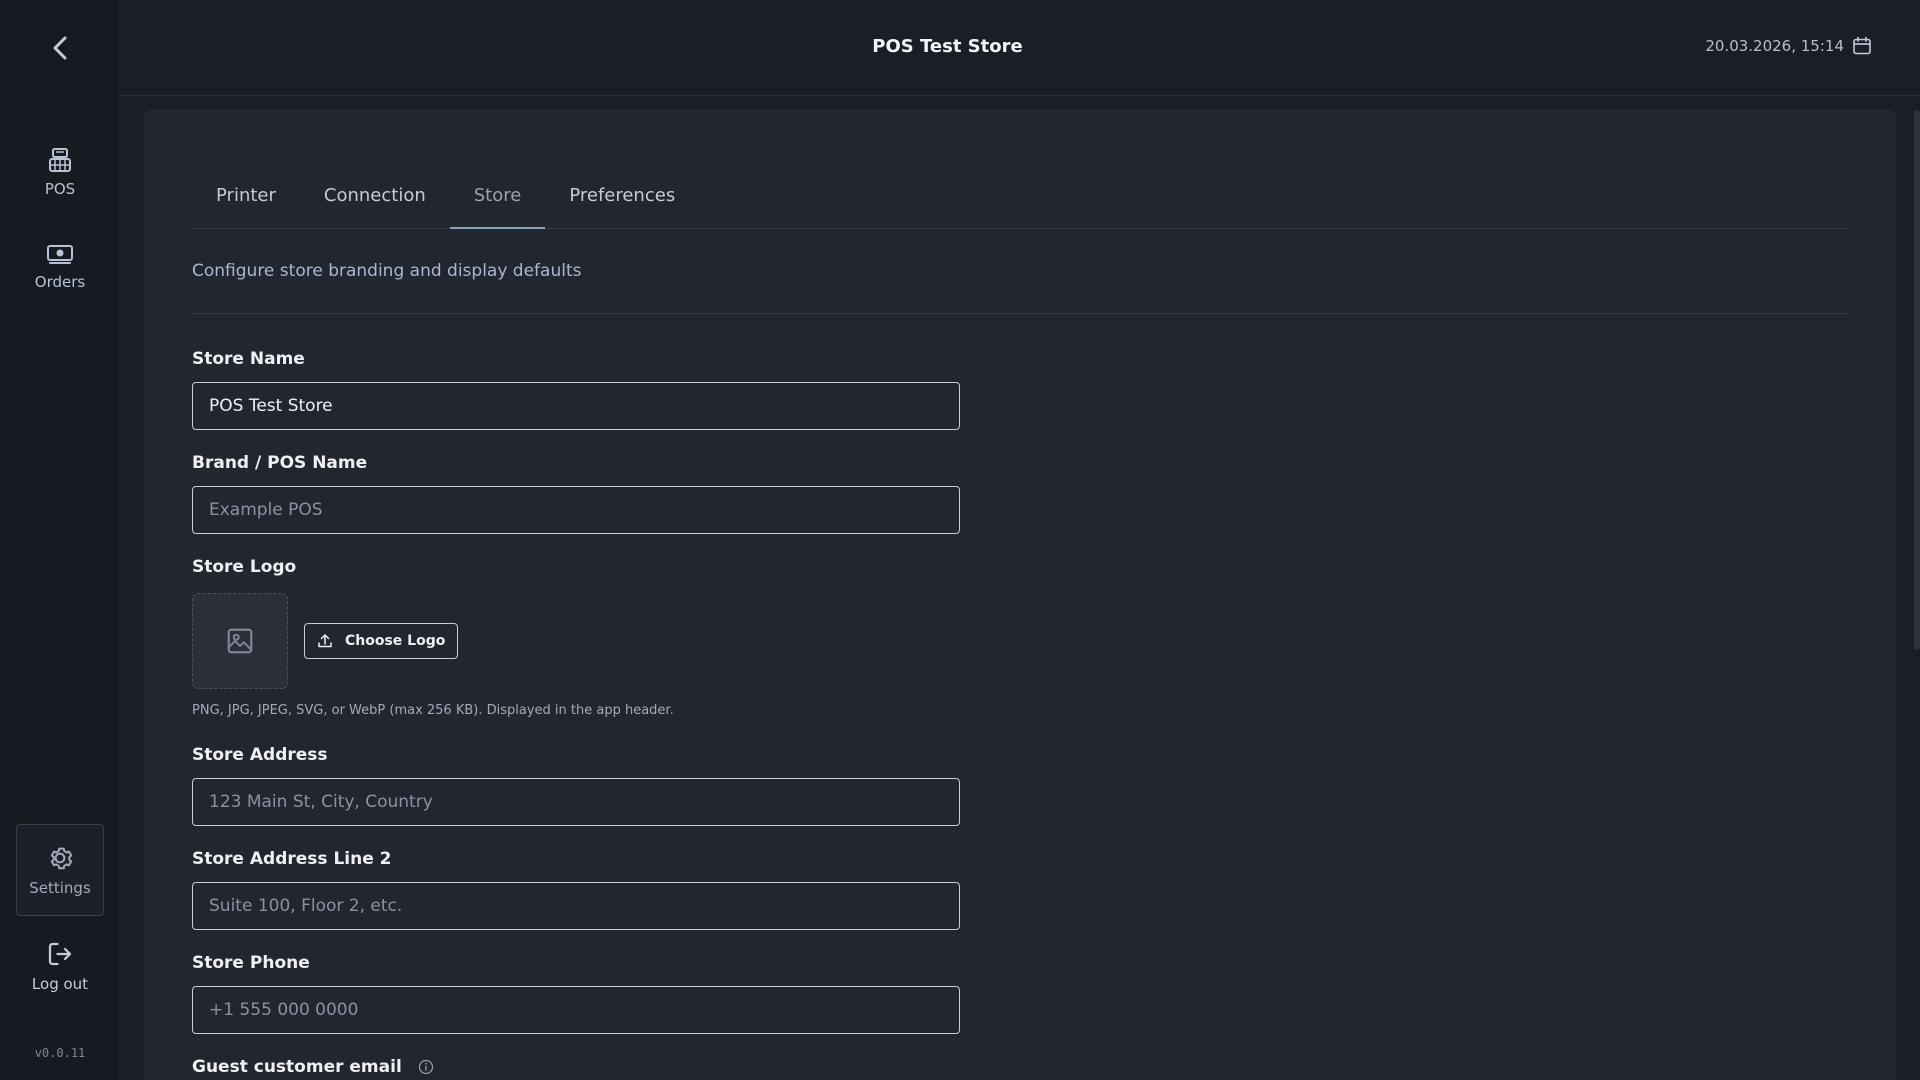  Describe the element at coordinates (1774, 46) in the screenshot. I see `datetime-text: 20.03.2026, 15:14` at that location.